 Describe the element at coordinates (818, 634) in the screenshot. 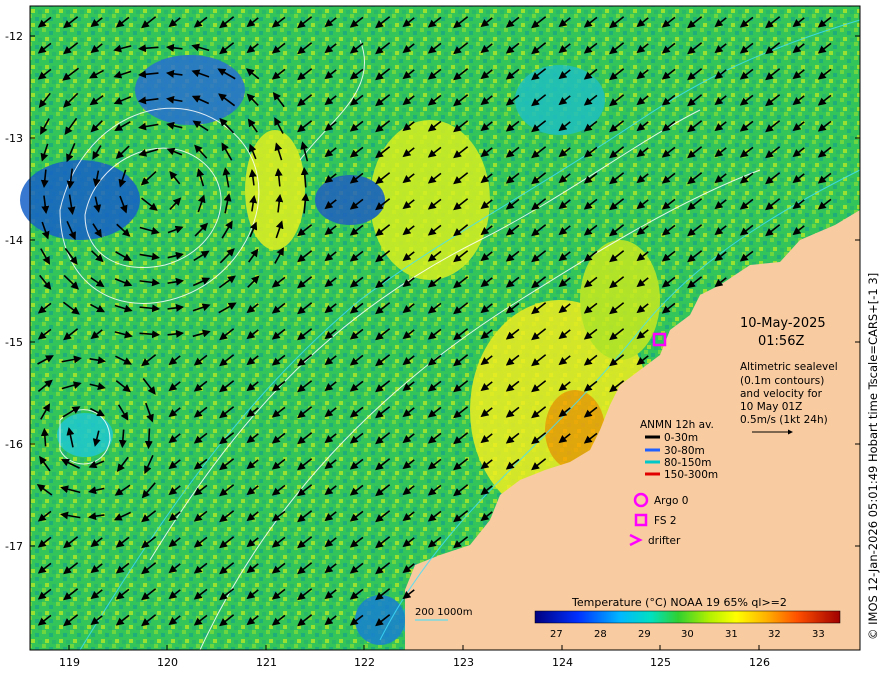

I see `colorbar-tick: 33` at that location.